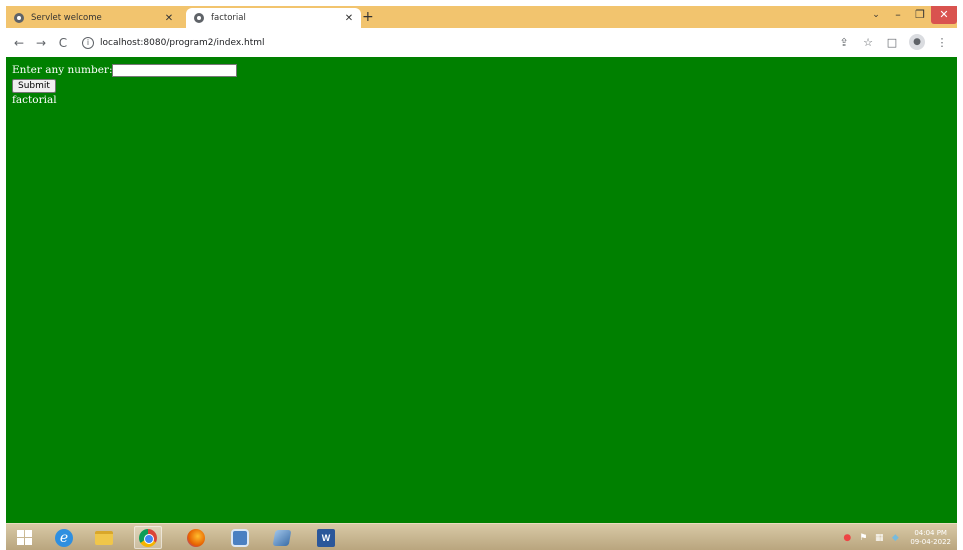 The width and height of the screenshot is (963, 550). I want to click on system-tray: ● ⚑ ▦ ◆ 04:04 PM 09-04-2022, so click(896, 537).